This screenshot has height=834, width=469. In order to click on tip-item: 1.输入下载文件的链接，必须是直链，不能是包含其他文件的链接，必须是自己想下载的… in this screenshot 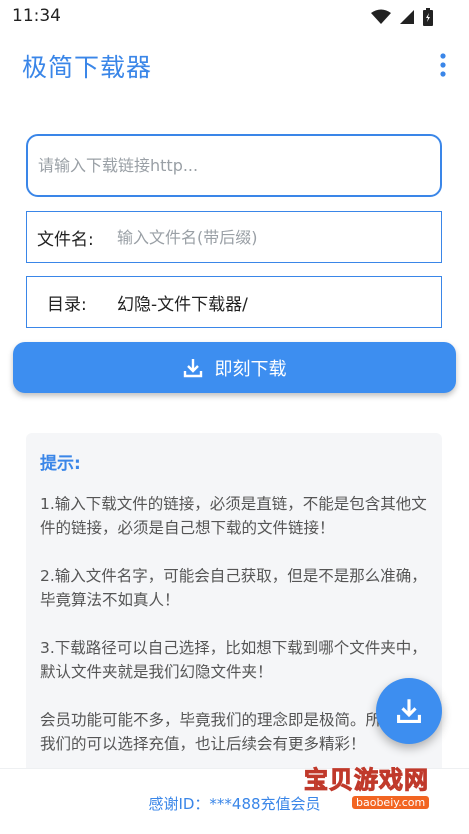, I will do `click(233, 516)`.